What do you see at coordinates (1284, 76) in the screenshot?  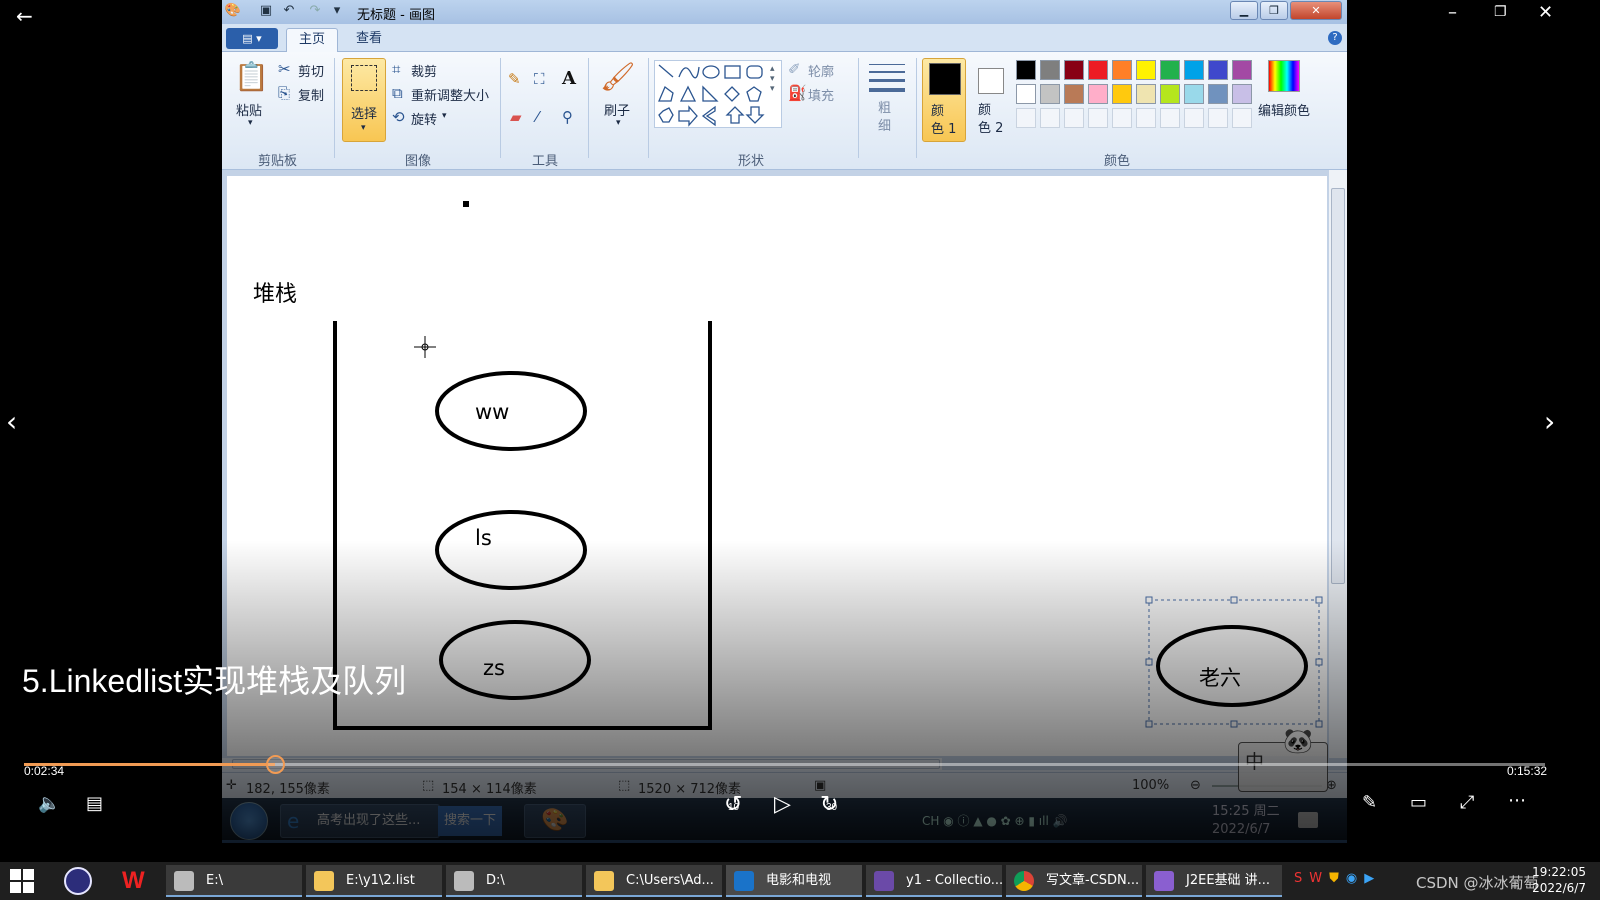 I see `edit-colors-icon` at bounding box center [1284, 76].